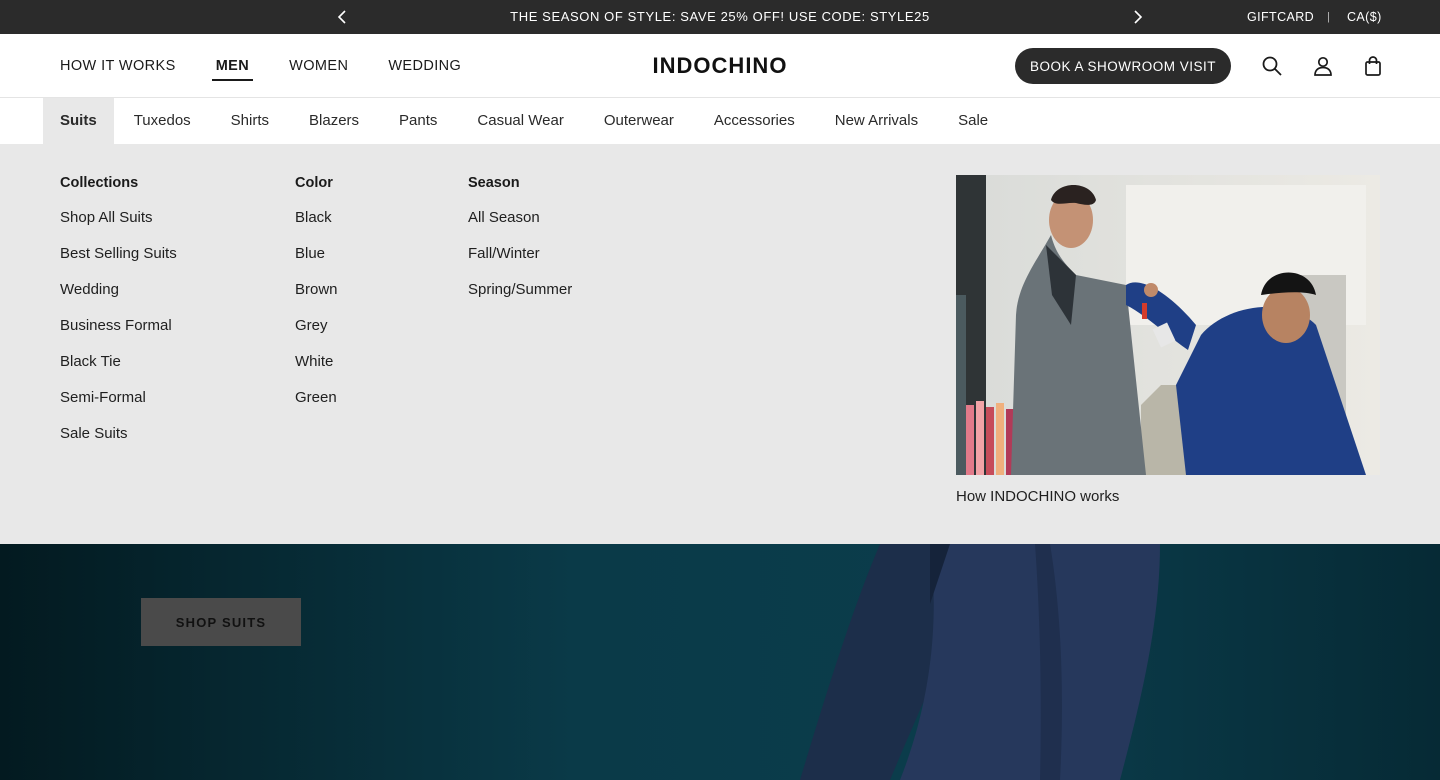 This screenshot has height=780, width=1440. What do you see at coordinates (520, 298) in the screenshot?
I see `menu-link: Spring/Summer` at bounding box center [520, 298].